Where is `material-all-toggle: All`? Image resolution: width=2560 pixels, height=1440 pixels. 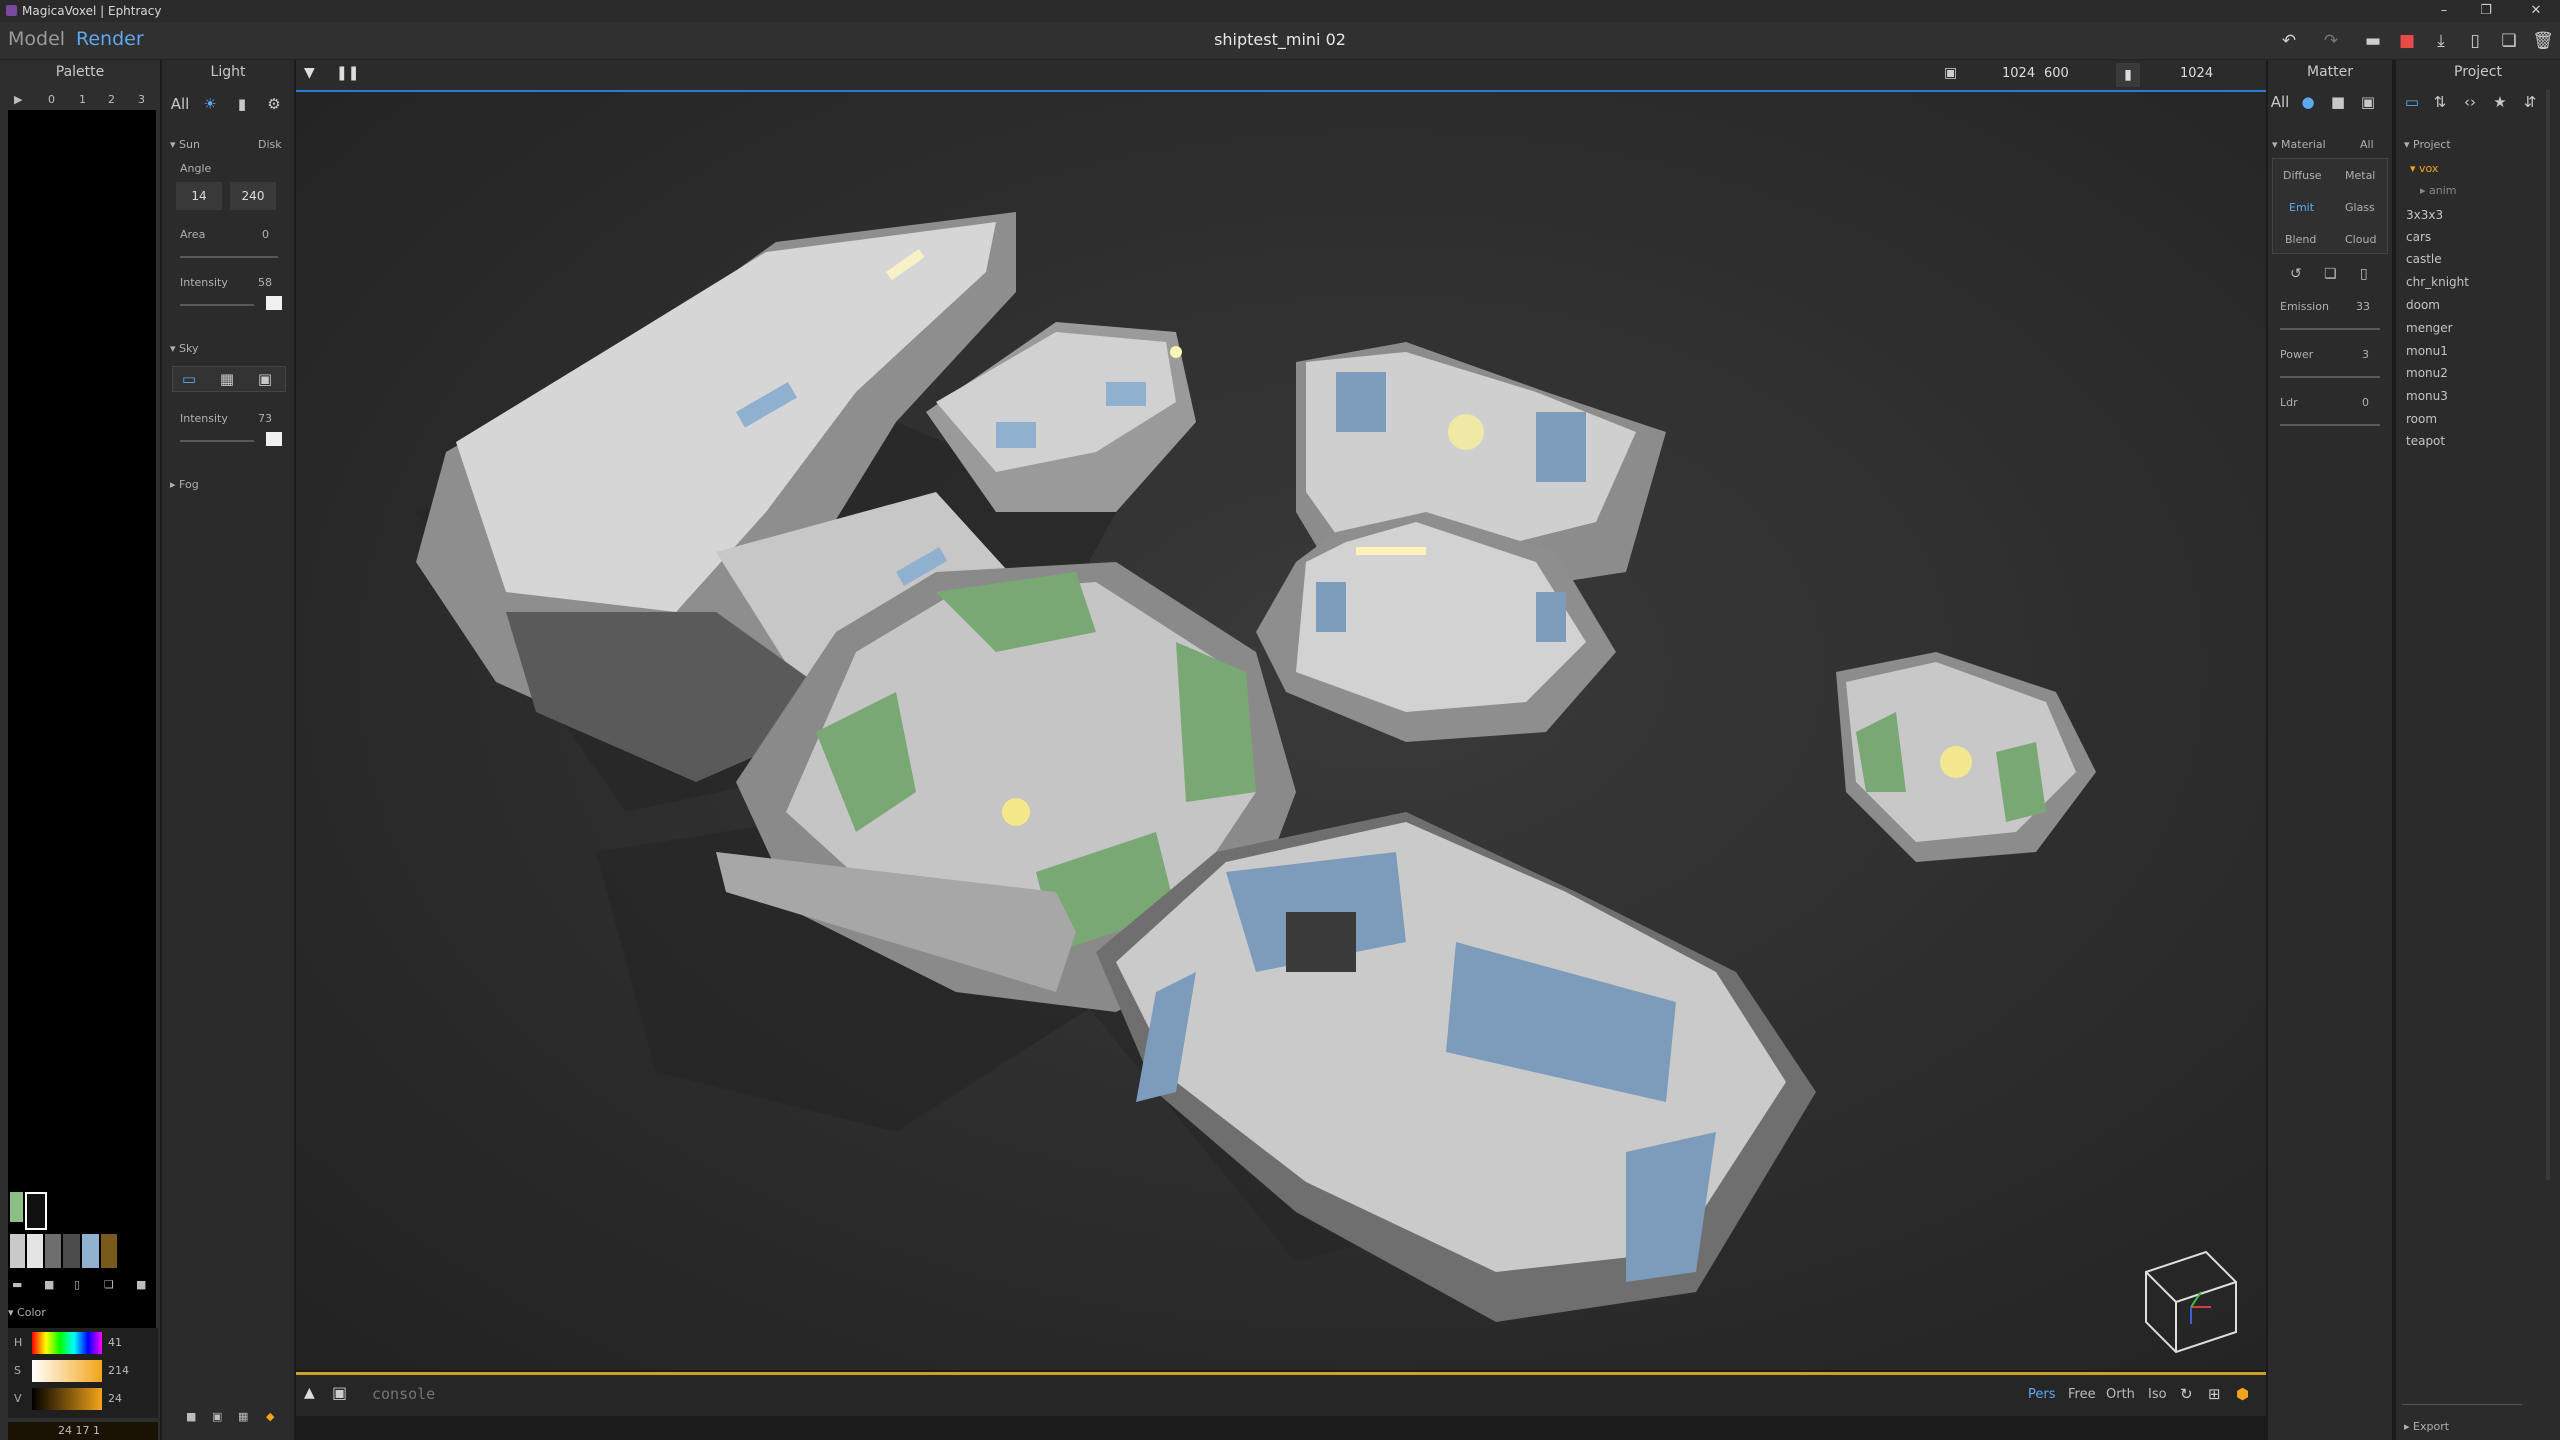 material-all-toggle: All is located at coordinates (2367, 144).